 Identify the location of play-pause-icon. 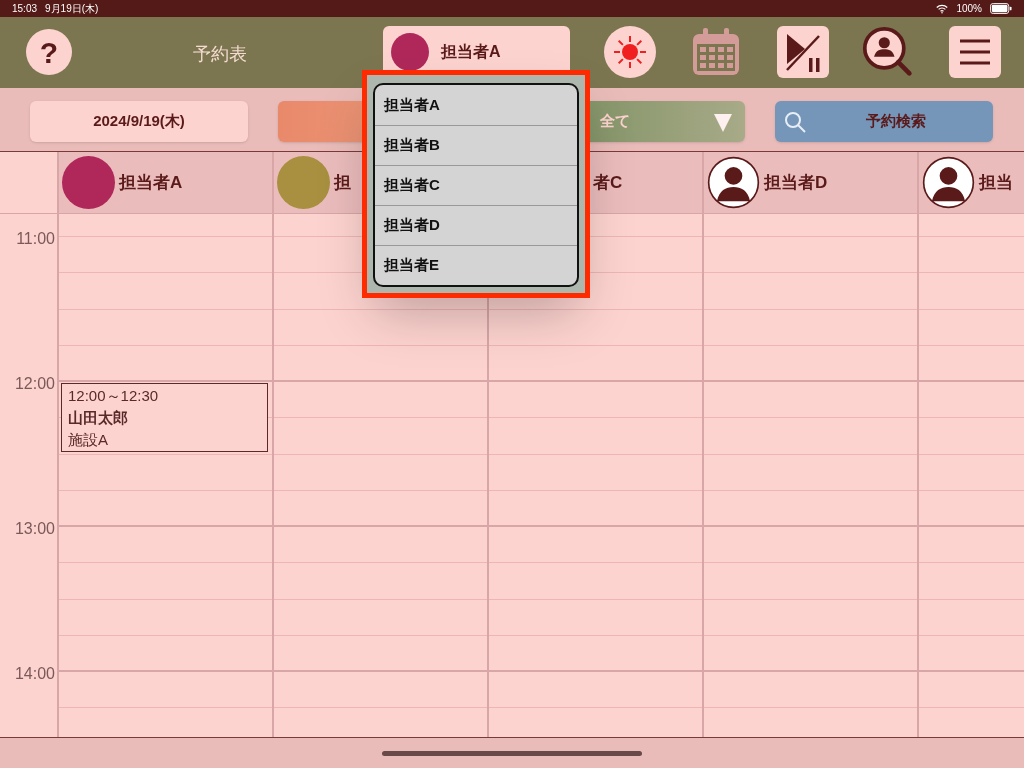
(803, 52).